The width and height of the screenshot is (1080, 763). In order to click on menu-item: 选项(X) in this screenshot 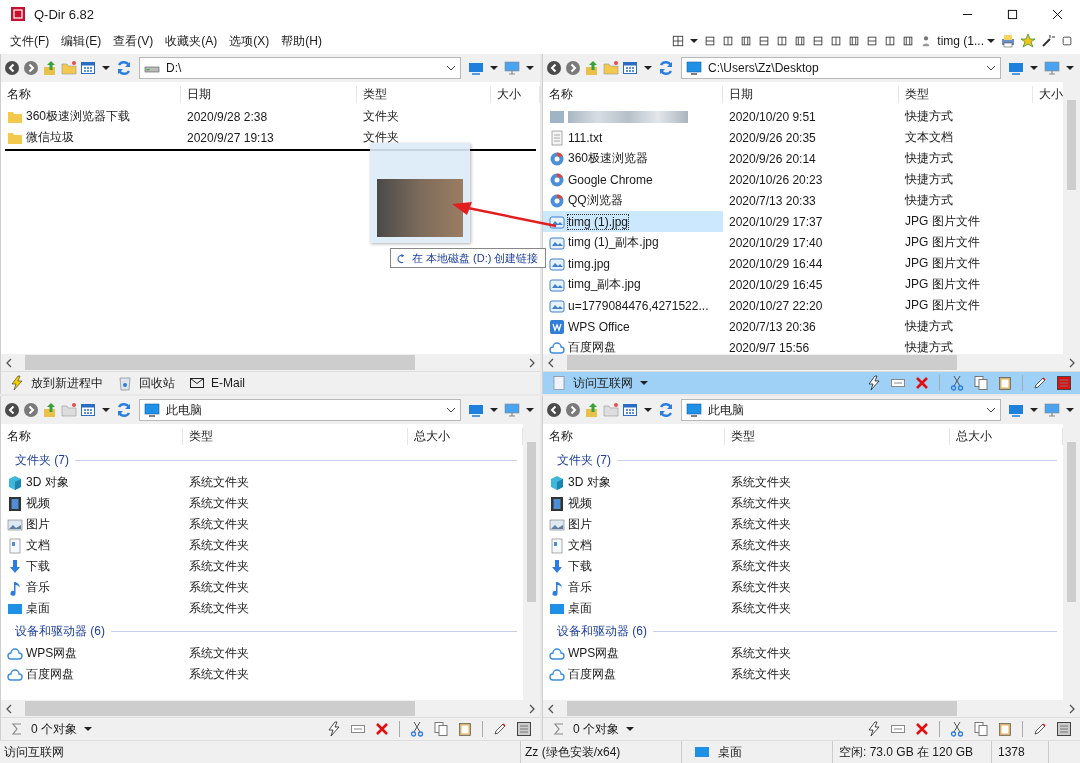, I will do `click(249, 41)`.